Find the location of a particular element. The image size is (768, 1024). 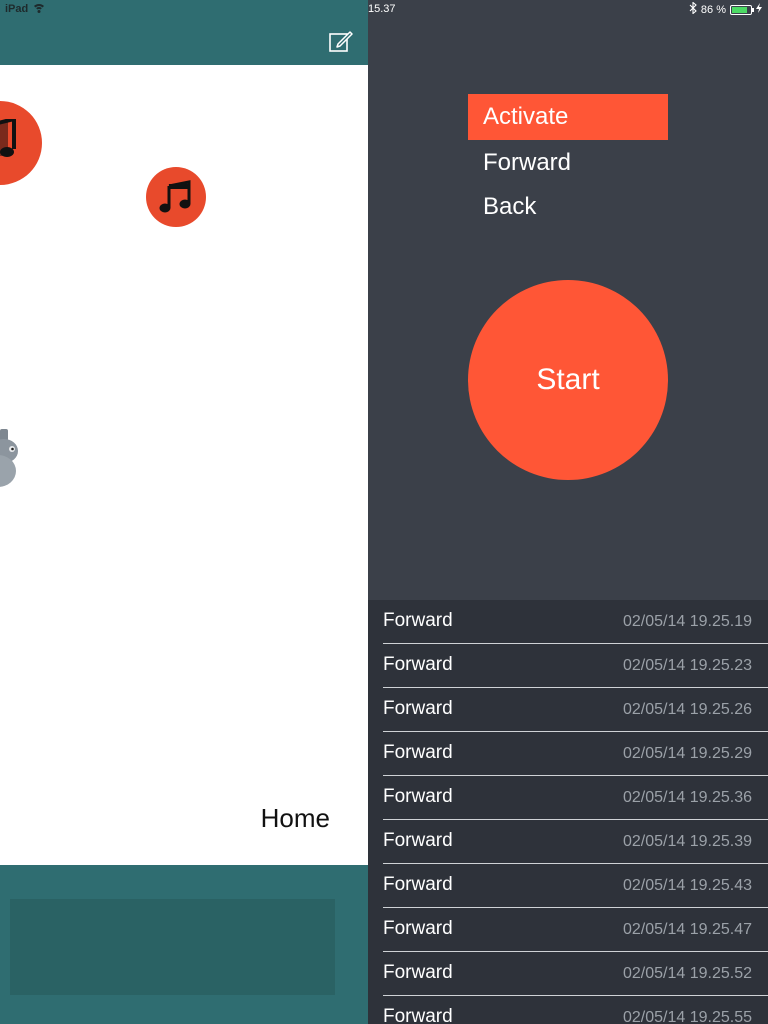

log-row: Forward 02/05/14 19.25.43 is located at coordinates (568, 886).